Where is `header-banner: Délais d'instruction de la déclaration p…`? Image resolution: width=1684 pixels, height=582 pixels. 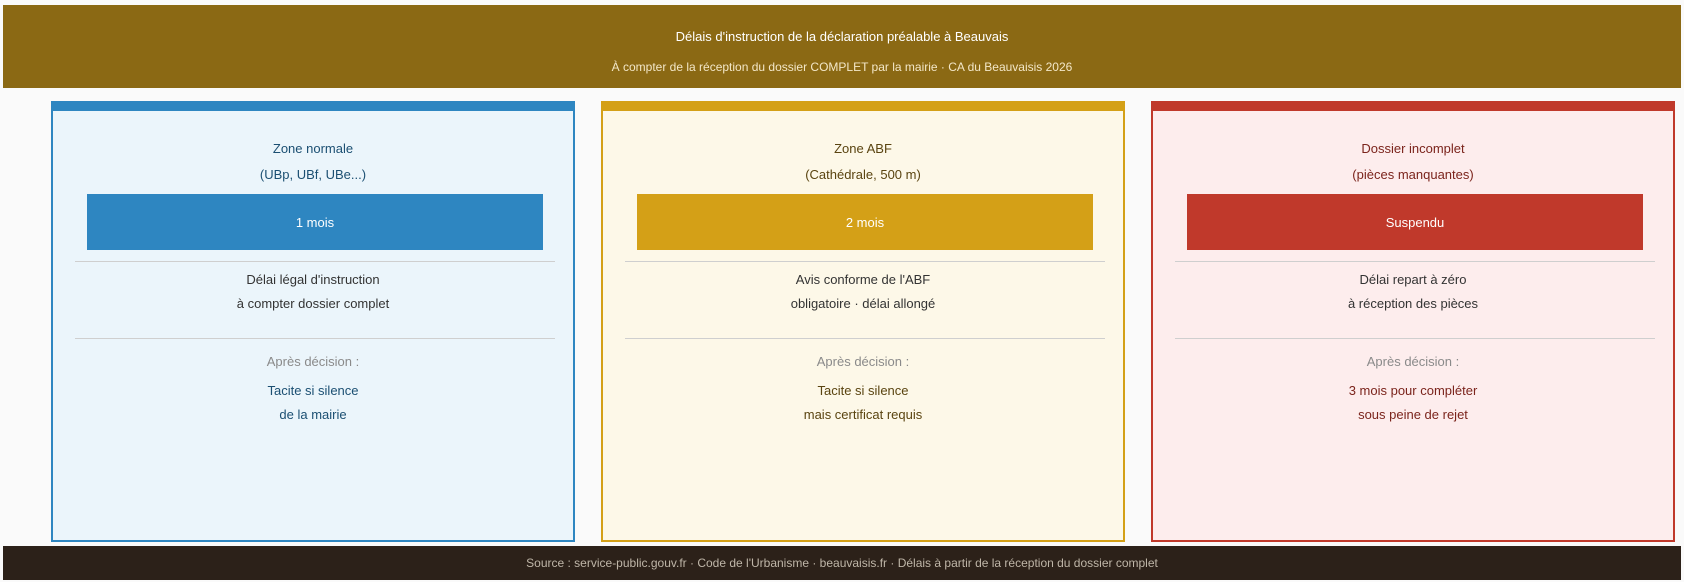
header-banner: Délais d'instruction de la déclaration p… is located at coordinates (842, 46).